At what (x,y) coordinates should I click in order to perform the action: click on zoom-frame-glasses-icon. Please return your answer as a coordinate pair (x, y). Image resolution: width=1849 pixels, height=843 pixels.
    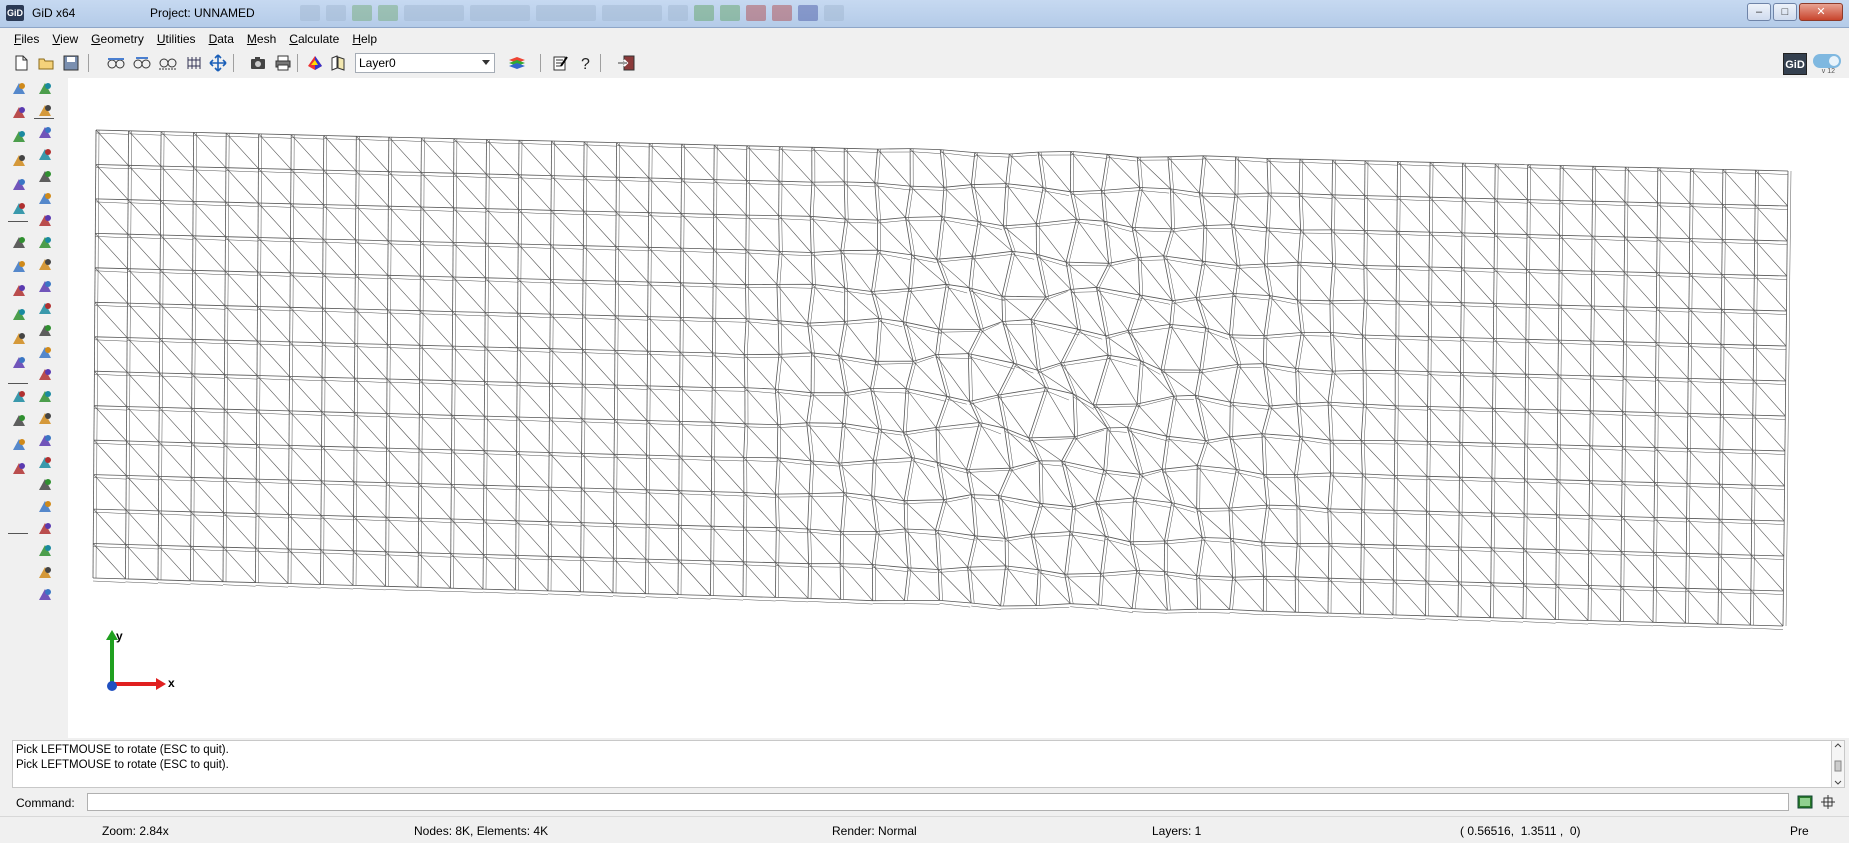
    Looking at the image, I should click on (168, 63).